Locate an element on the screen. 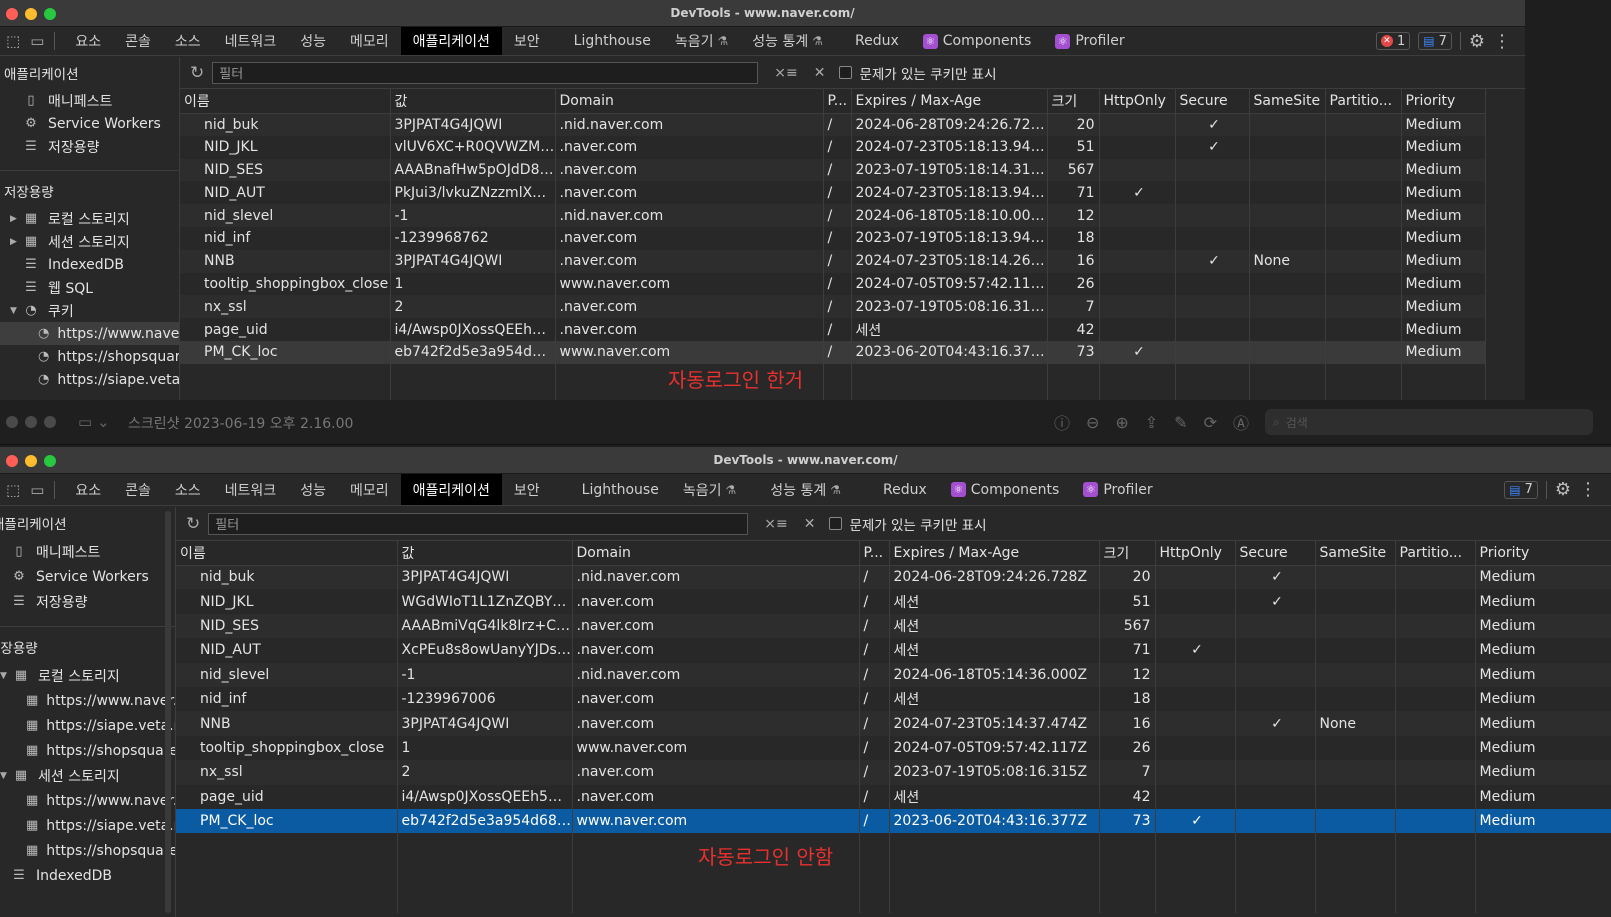  info-icon: ⓘ is located at coordinates (1062, 422).